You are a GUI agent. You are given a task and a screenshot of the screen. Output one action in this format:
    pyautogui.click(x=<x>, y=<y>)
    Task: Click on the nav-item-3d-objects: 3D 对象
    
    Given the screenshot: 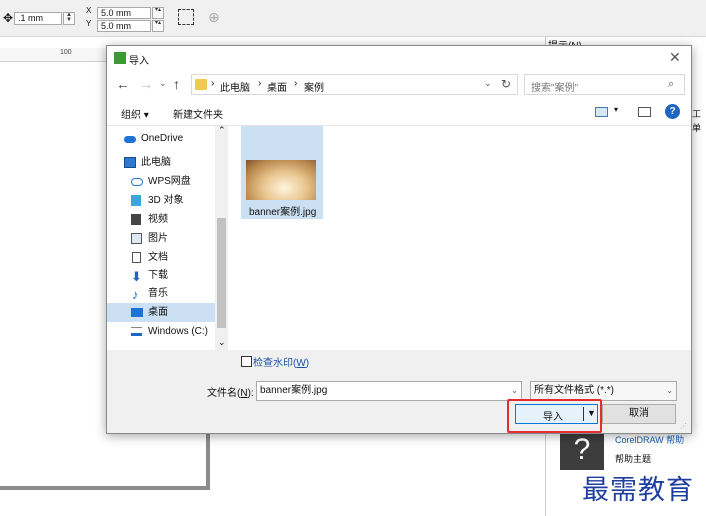 What is the action you would take?
    pyautogui.click(x=161, y=200)
    